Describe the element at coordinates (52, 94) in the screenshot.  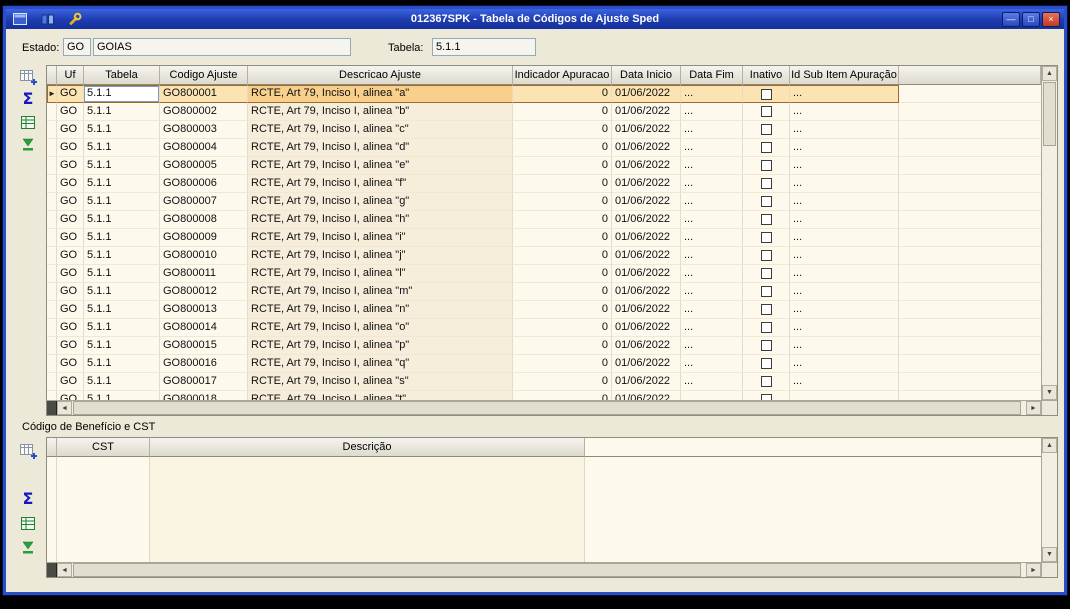
I see `row-indicator-cell: ►` at that location.